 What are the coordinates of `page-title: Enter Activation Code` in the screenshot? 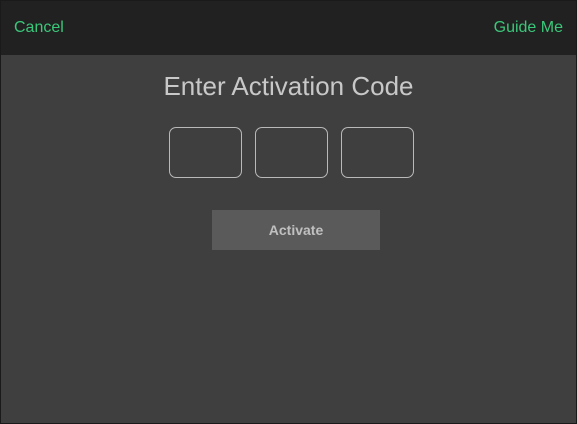 It's located at (288, 86).